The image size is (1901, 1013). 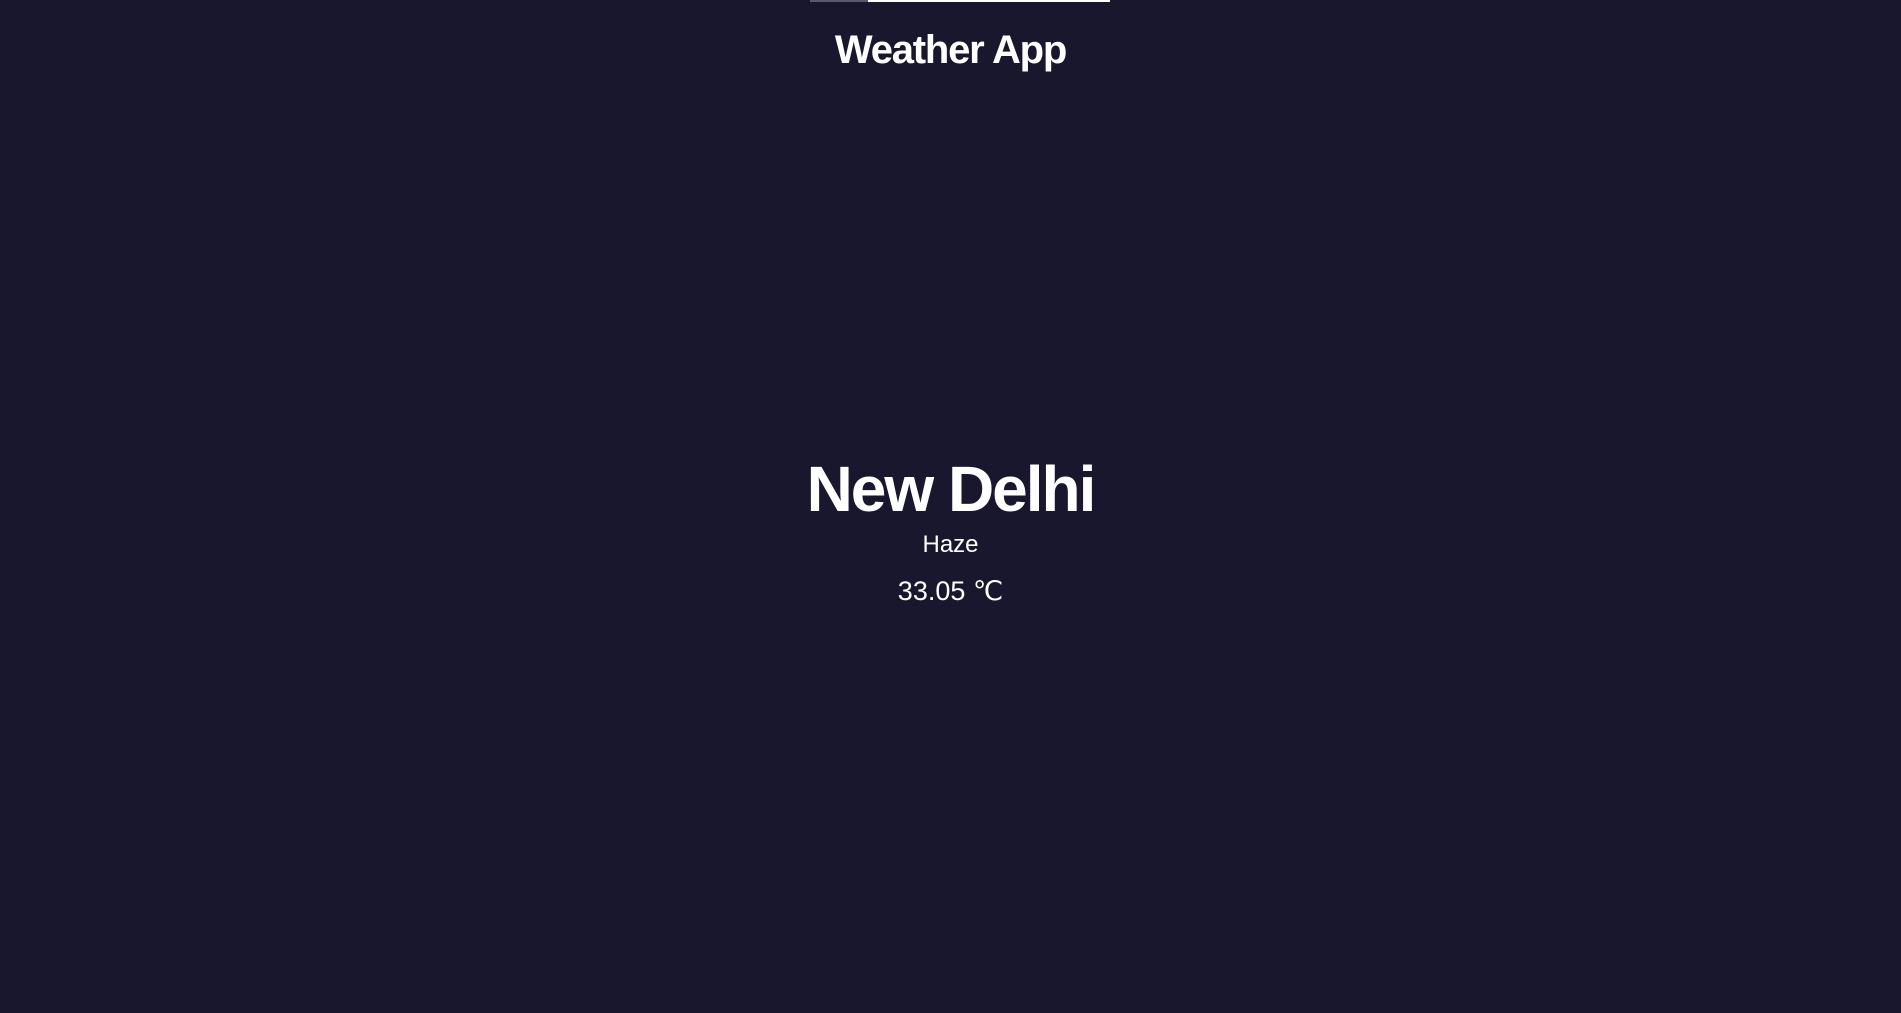 What do you see at coordinates (951, 489) in the screenshot?
I see `city-name: New Delhi` at bounding box center [951, 489].